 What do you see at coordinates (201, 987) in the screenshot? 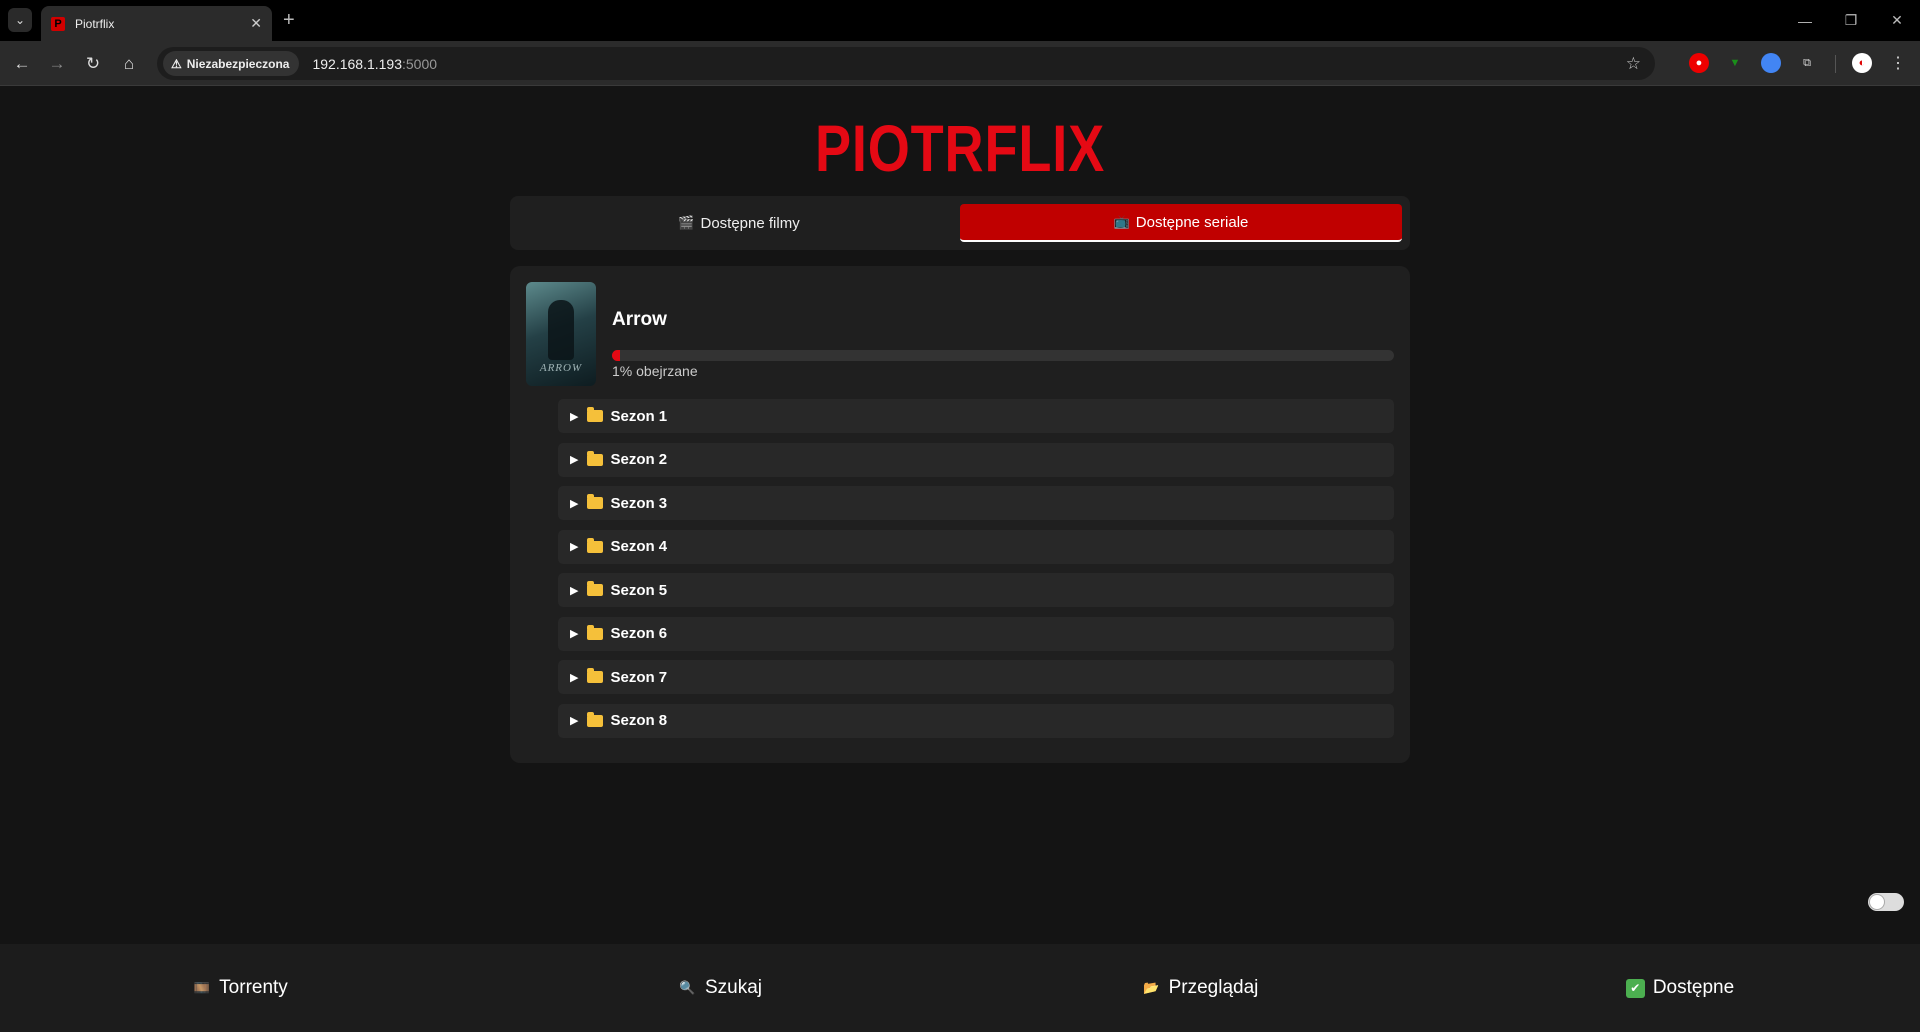
I see `film-strip-icon: 🎞️` at bounding box center [201, 987].